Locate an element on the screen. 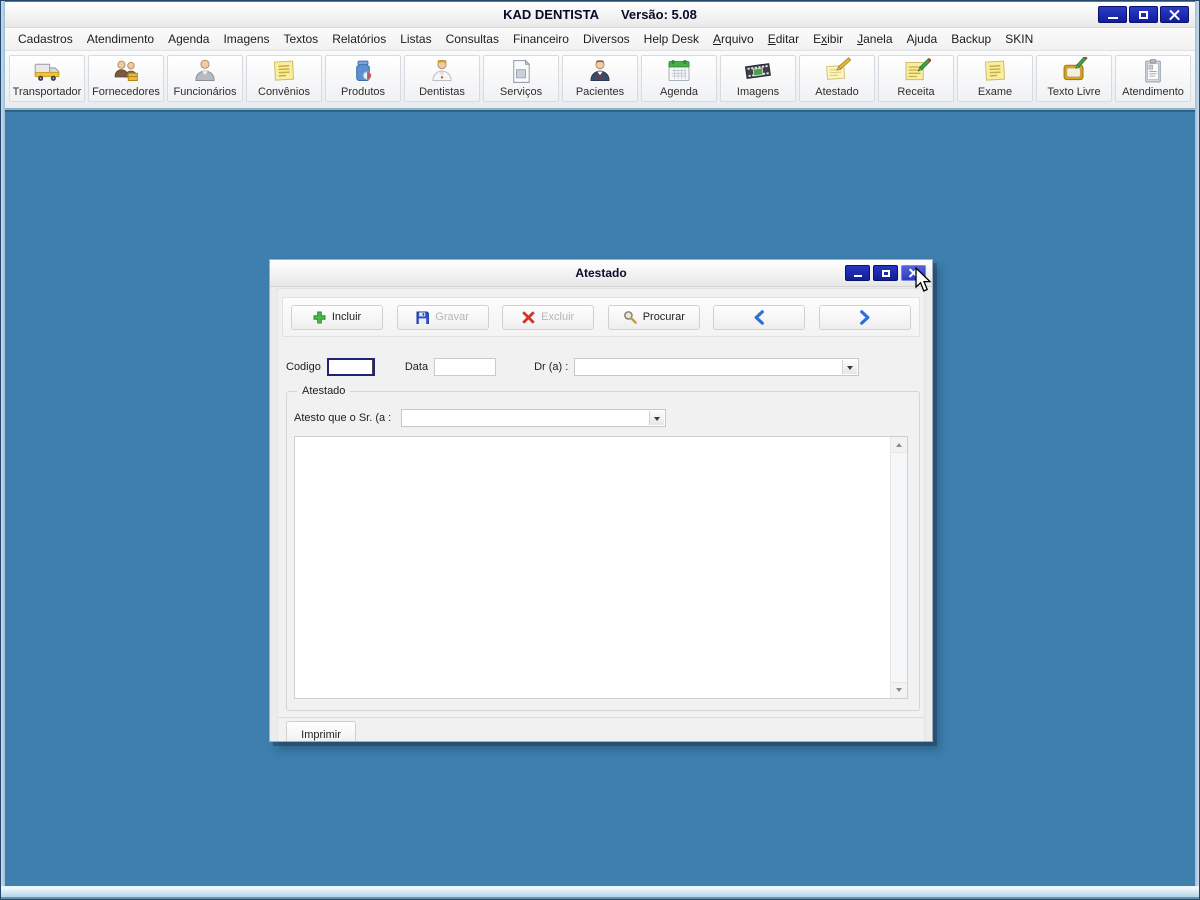 The height and width of the screenshot is (900, 1200). film-strip-icon is located at coordinates (757, 71).